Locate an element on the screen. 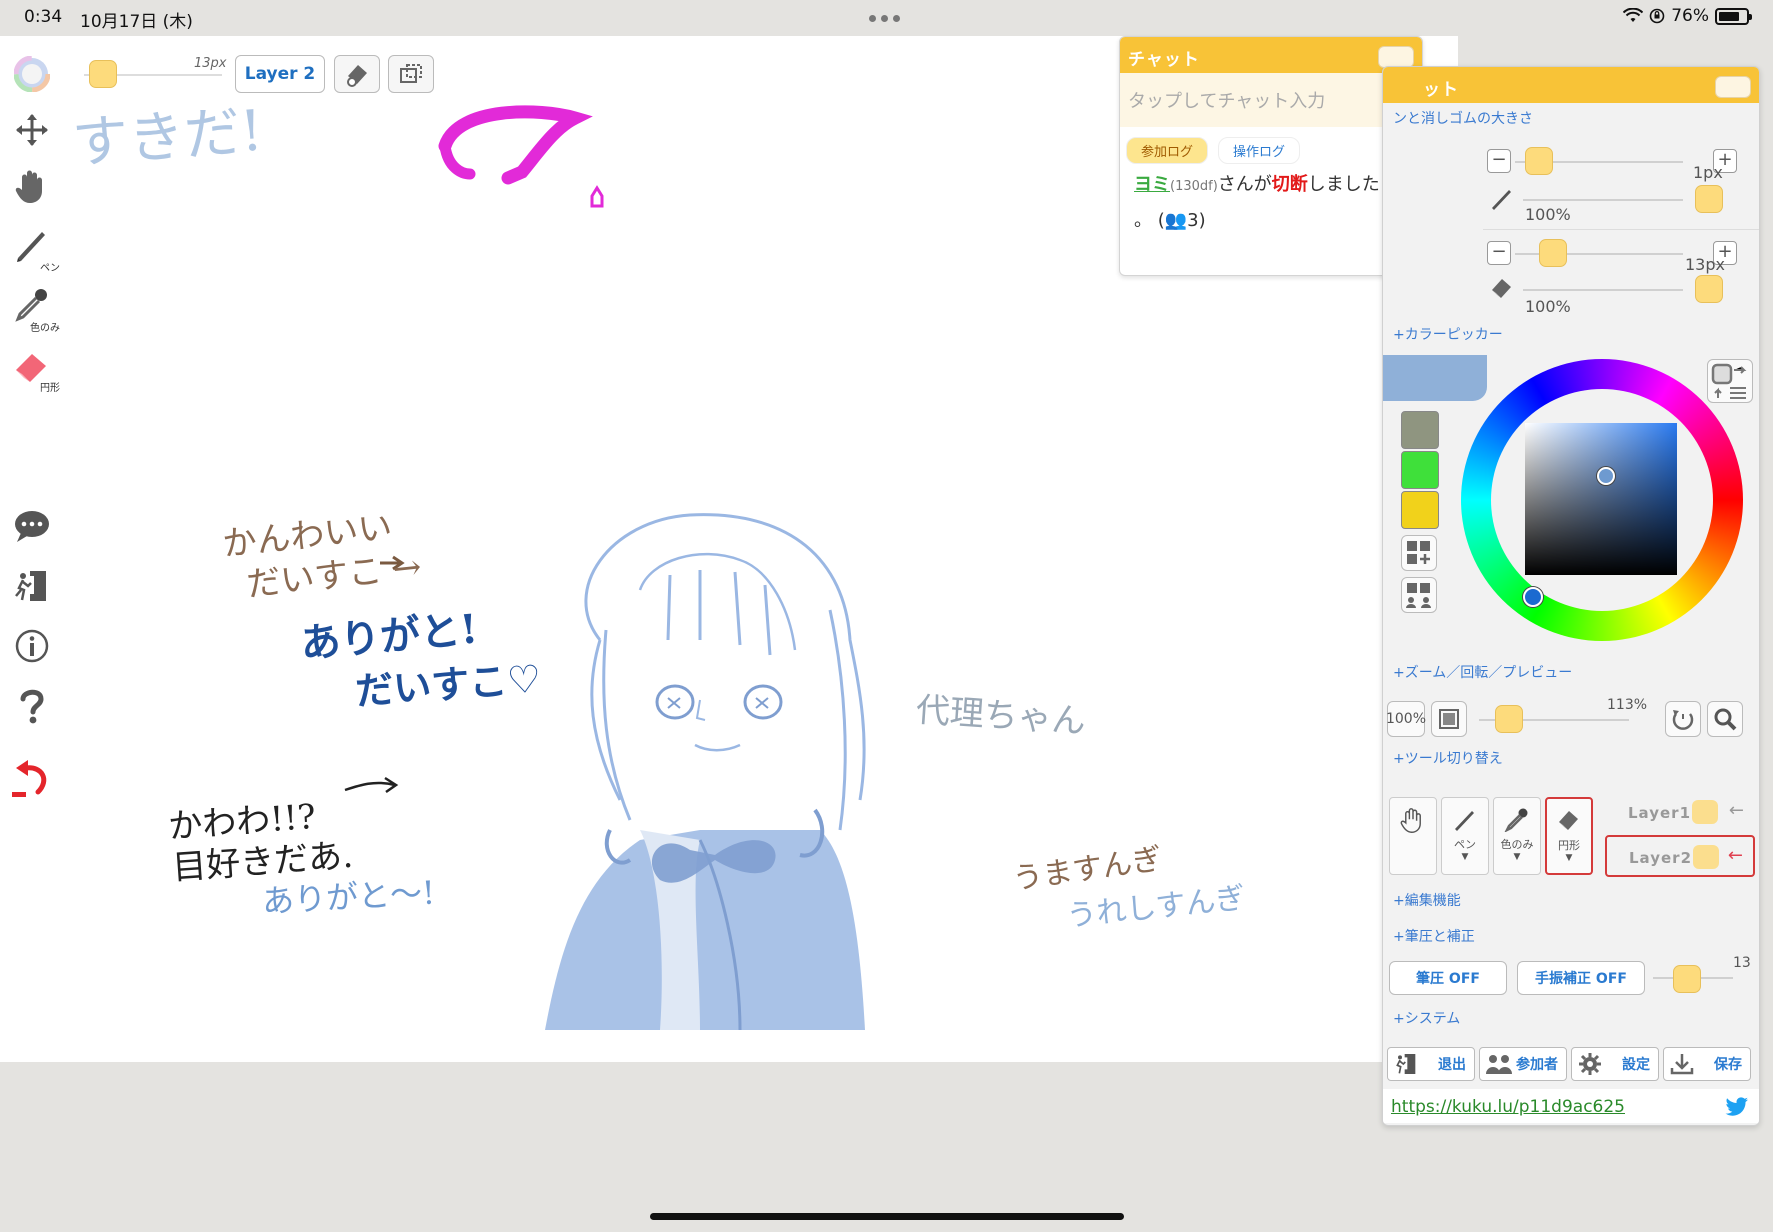 The width and height of the screenshot is (1773, 1232). battery-percent: 76% is located at coordinates (1690, 16).